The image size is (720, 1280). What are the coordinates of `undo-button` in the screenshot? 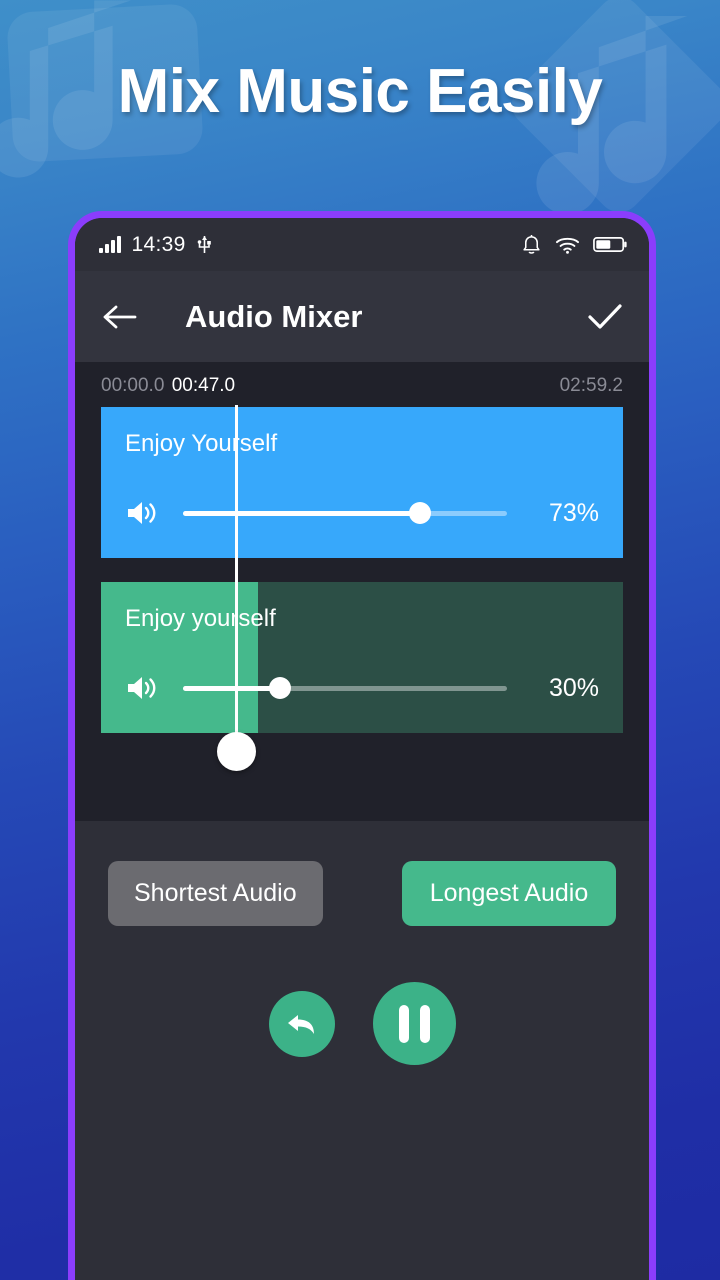 It's located at (301, 1023).